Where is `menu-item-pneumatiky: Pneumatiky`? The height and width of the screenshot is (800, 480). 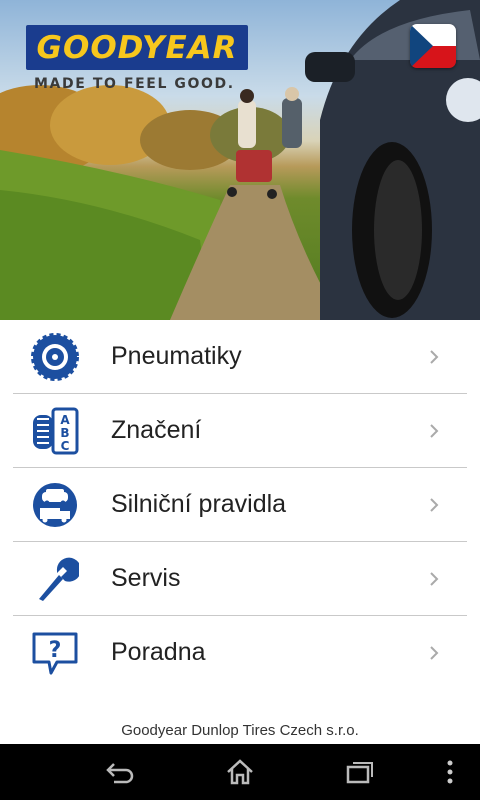
menu-item-pneumatiky: Pneumatiky is located at coordinates (240, 357).